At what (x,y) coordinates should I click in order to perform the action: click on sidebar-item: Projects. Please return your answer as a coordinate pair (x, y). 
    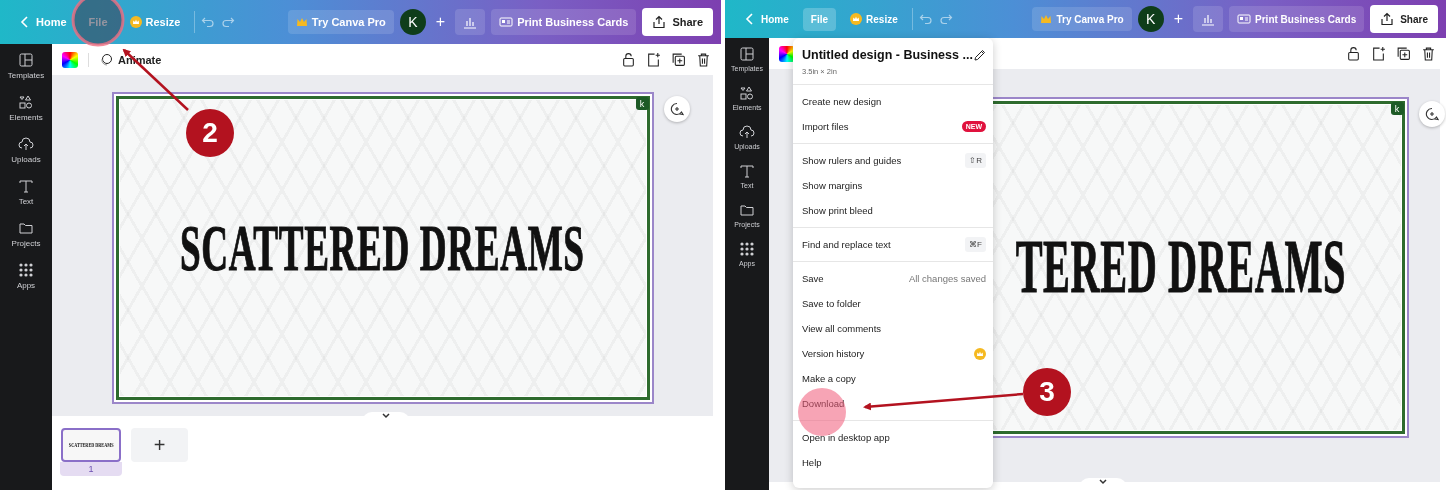
    Looking at the image, I should click on (26, 234).